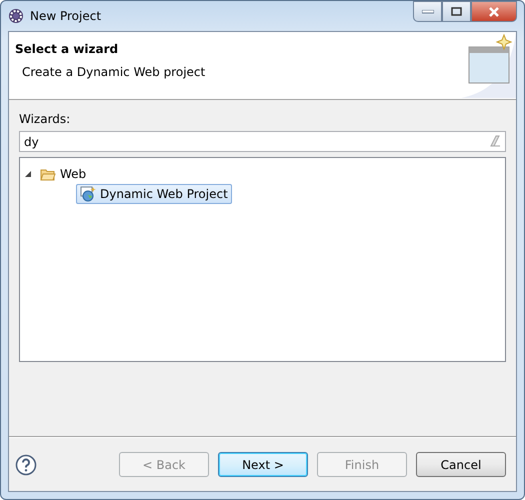 The height and width of the screenshot is (500, 525). I want to click on tree-item: Dynamic Web Project, so click(154, 194).